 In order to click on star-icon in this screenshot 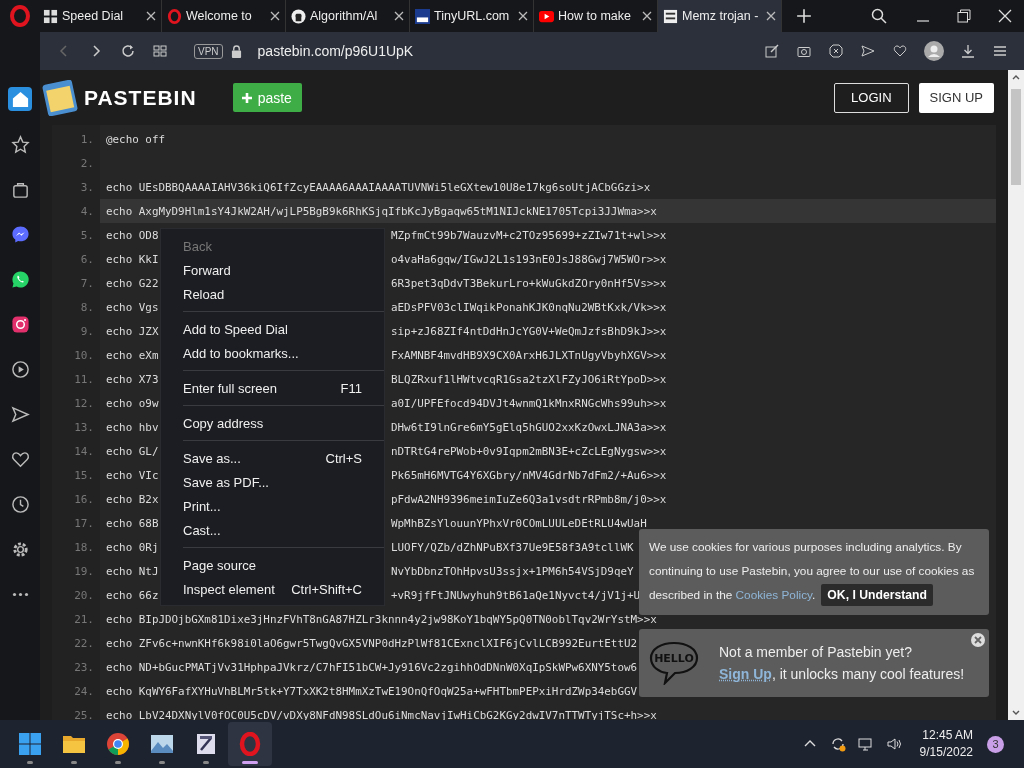, I will do `click(20, 144)`.